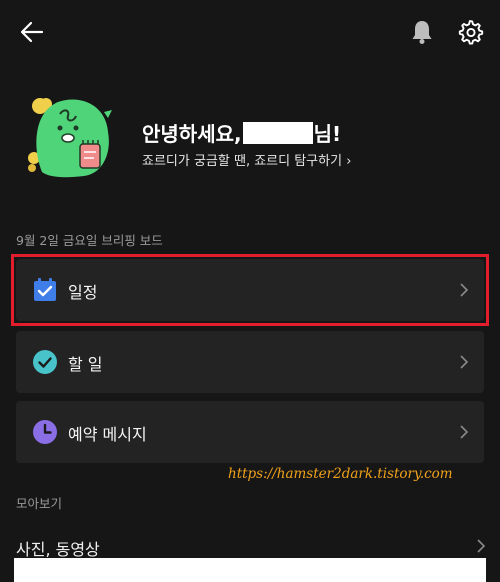  What do you see at coordinates (250, 290) in the screenshot?
I see `highlight-box` at bounding box center [250, 290].